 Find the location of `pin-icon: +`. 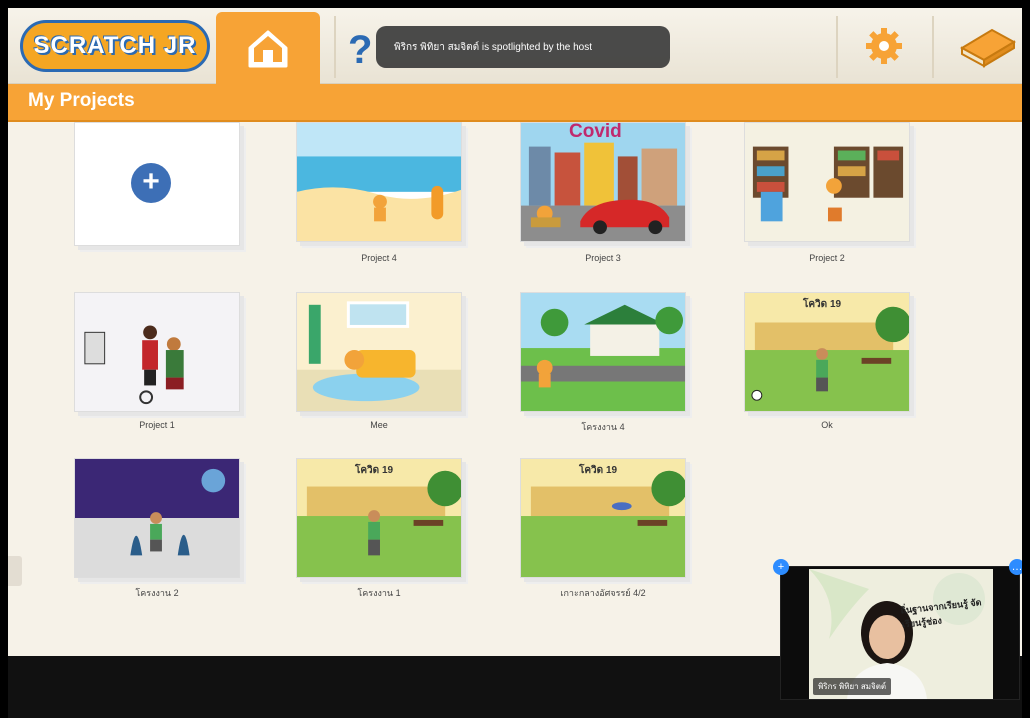

pin-icon: + is located at coordinates (781, 567).